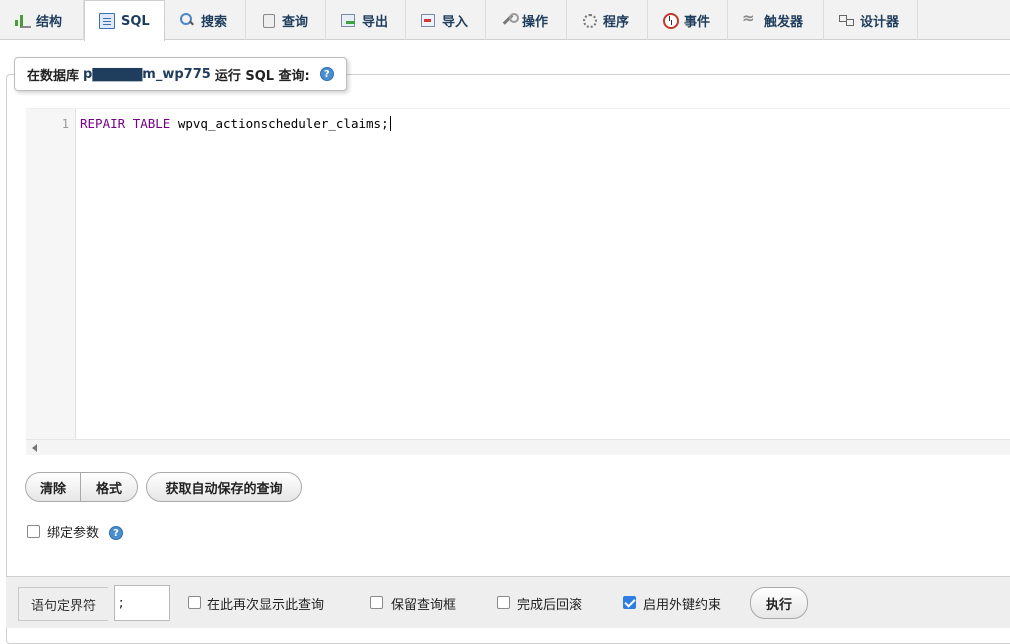 This screenshot has height=644, width=1010. Describe the element at coordinates (107, 21) in the screenshot. I see `sql-icon` at that location.